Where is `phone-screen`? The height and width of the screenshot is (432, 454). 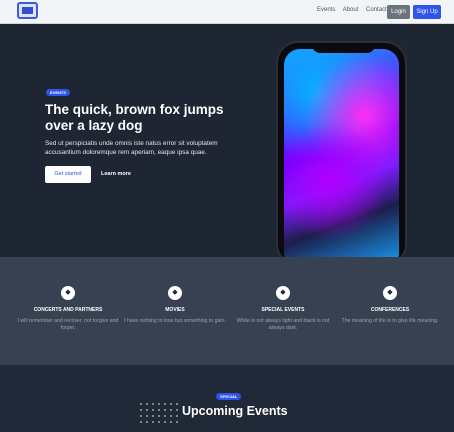 phone-screen is located at coordinates (341, 156).